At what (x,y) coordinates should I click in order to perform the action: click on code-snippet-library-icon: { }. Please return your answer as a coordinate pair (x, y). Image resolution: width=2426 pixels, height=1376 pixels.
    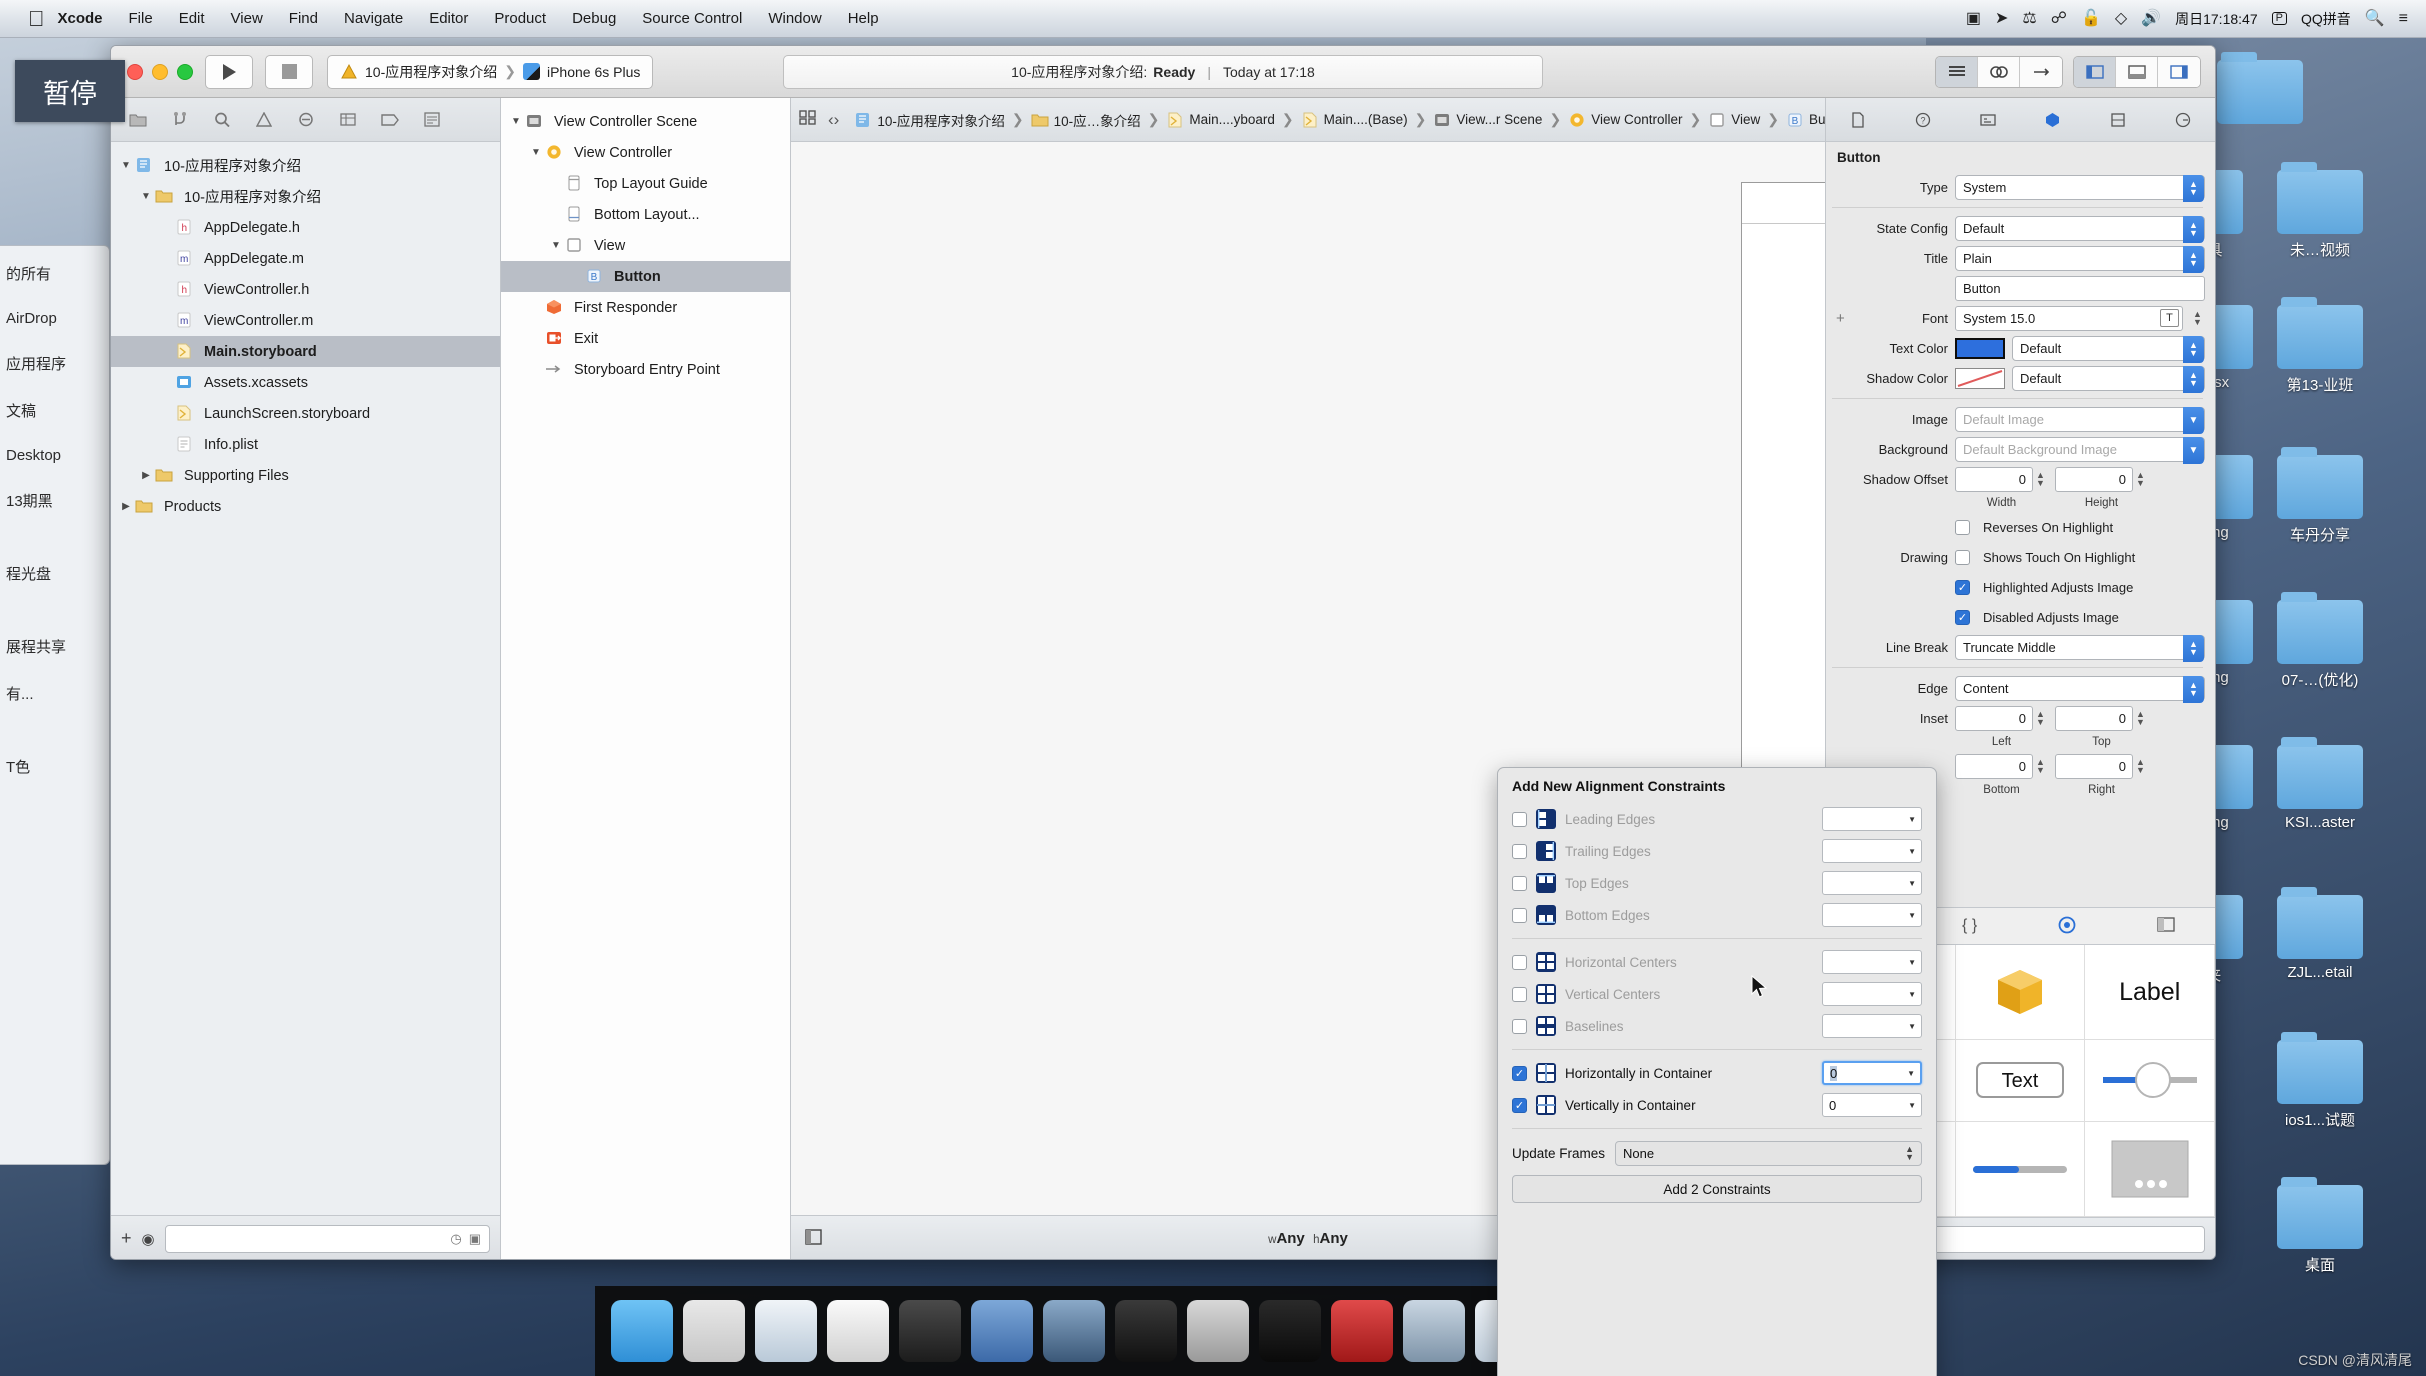
    Looking at the image, I should click on (1969, 926).